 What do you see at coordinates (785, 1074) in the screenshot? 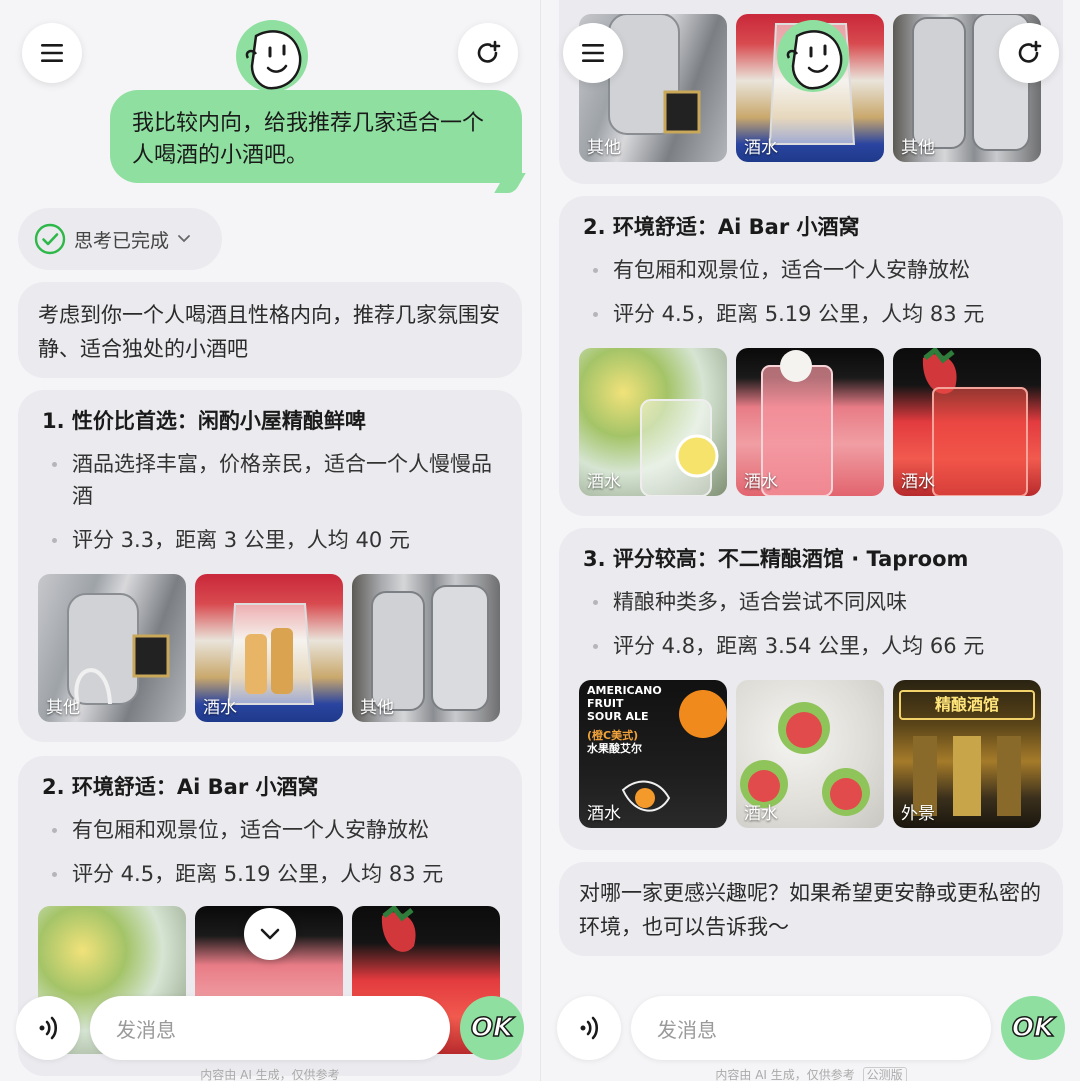
I see `ai-disclaimer-text: 内容由 AI 生成，仅供参考` at bounding box center [785, 1074].